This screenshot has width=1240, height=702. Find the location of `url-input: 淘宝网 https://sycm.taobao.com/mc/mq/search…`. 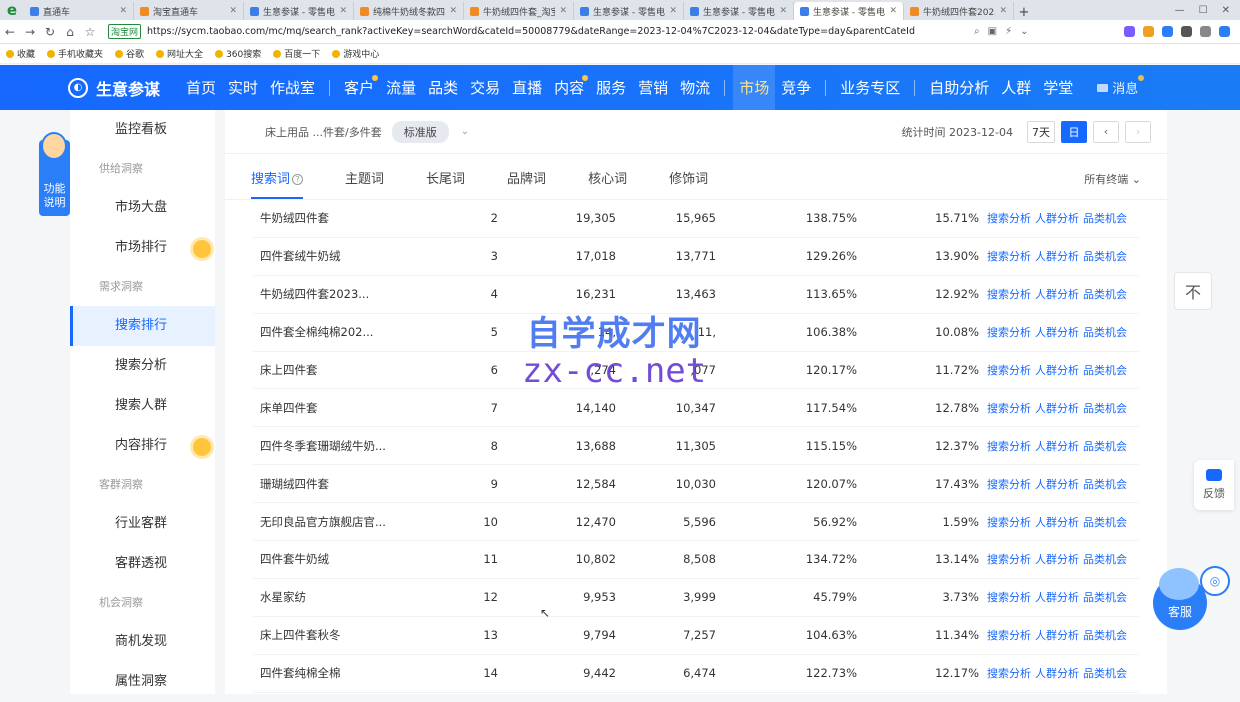

url-input: 淘宝网 https://sycm.taobao.com/mc/mq/search… is located at coordinates (538, 32).